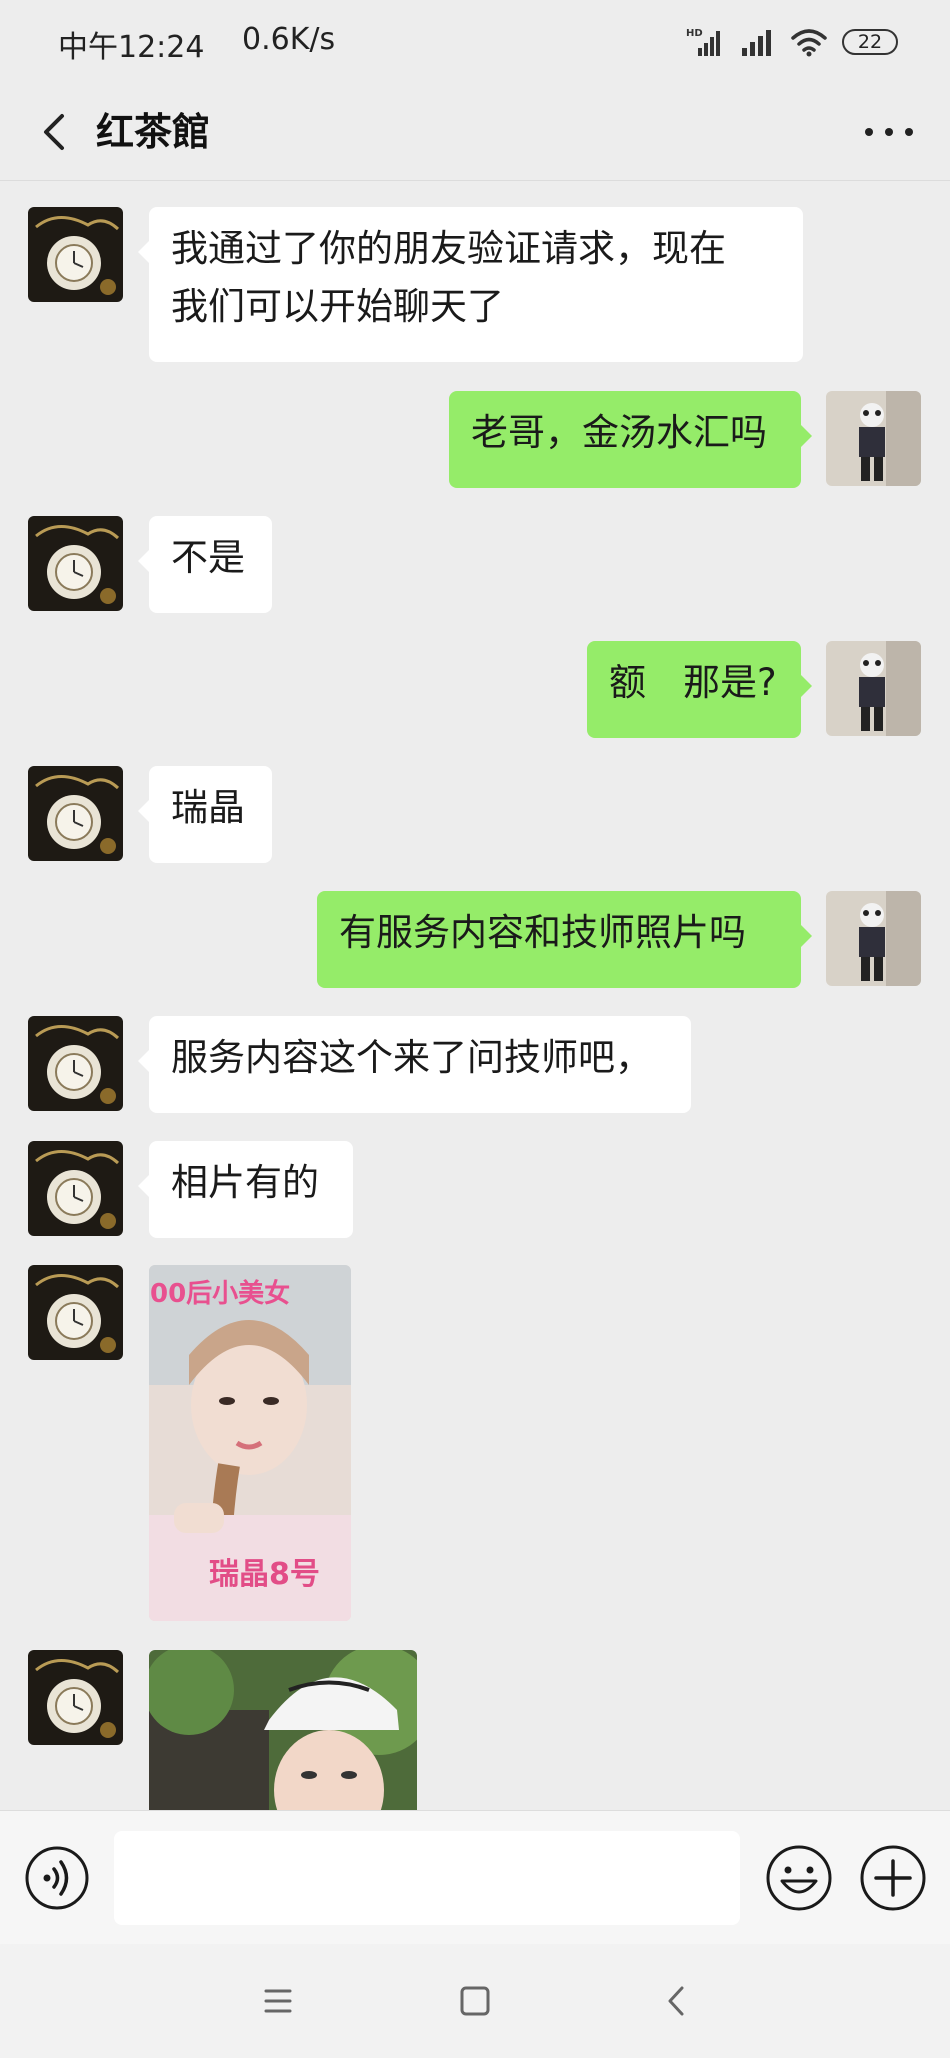  Describe the element at coordinates (893, 1878) in the screenshot. I see `plus-circle-icon` at that location.